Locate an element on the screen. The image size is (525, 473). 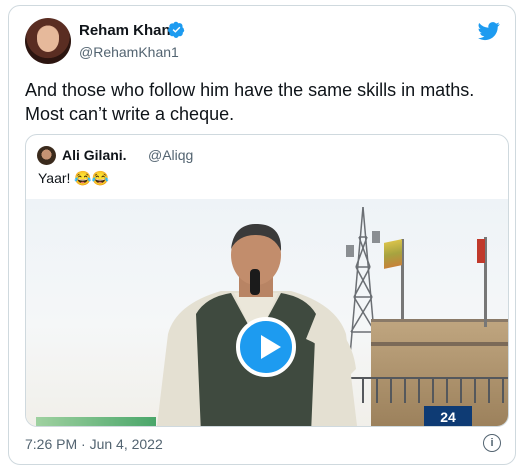
verified-badge-icon is located at coordinates (176, 29).